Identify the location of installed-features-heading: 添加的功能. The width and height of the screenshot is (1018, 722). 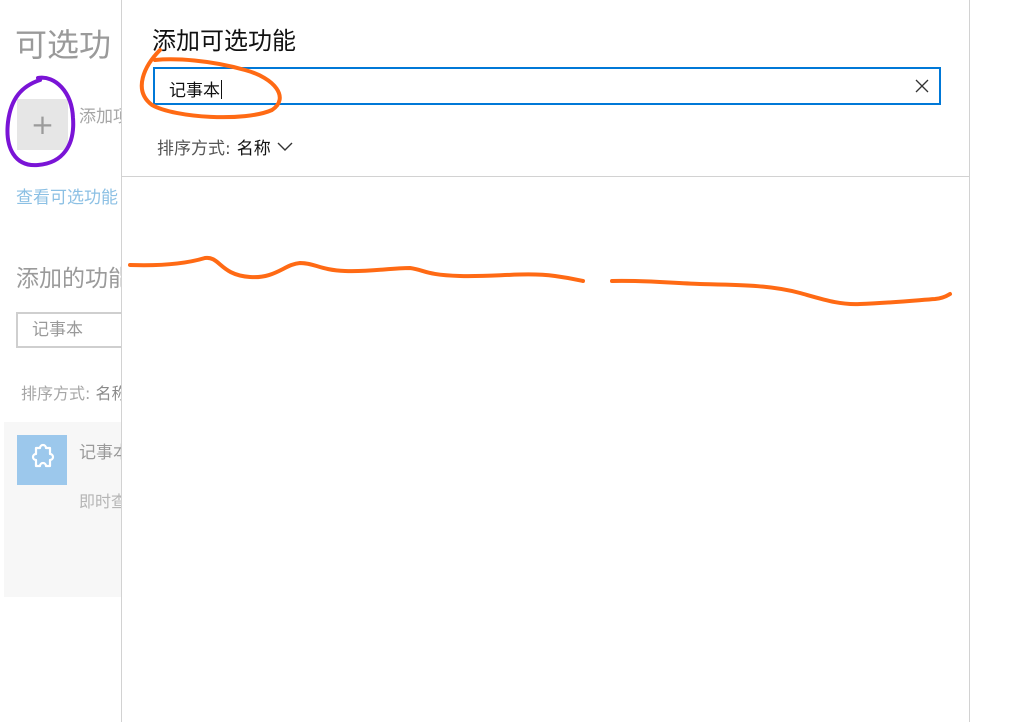
(73, 279).